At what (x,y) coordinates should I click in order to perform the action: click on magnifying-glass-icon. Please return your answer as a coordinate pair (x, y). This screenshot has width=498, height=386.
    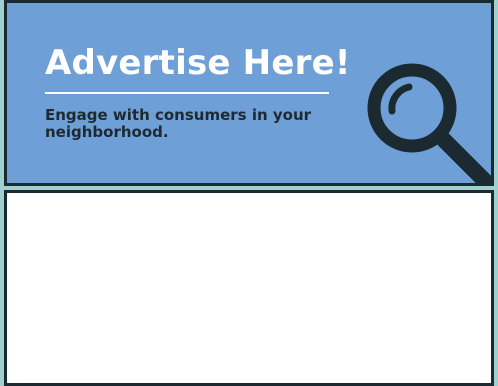
    Looking at the image, I should click on (429, 123).